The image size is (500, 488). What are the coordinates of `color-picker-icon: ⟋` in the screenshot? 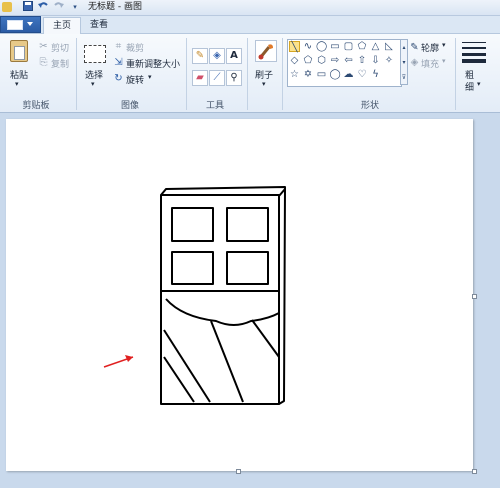 It's located at (217, 78).